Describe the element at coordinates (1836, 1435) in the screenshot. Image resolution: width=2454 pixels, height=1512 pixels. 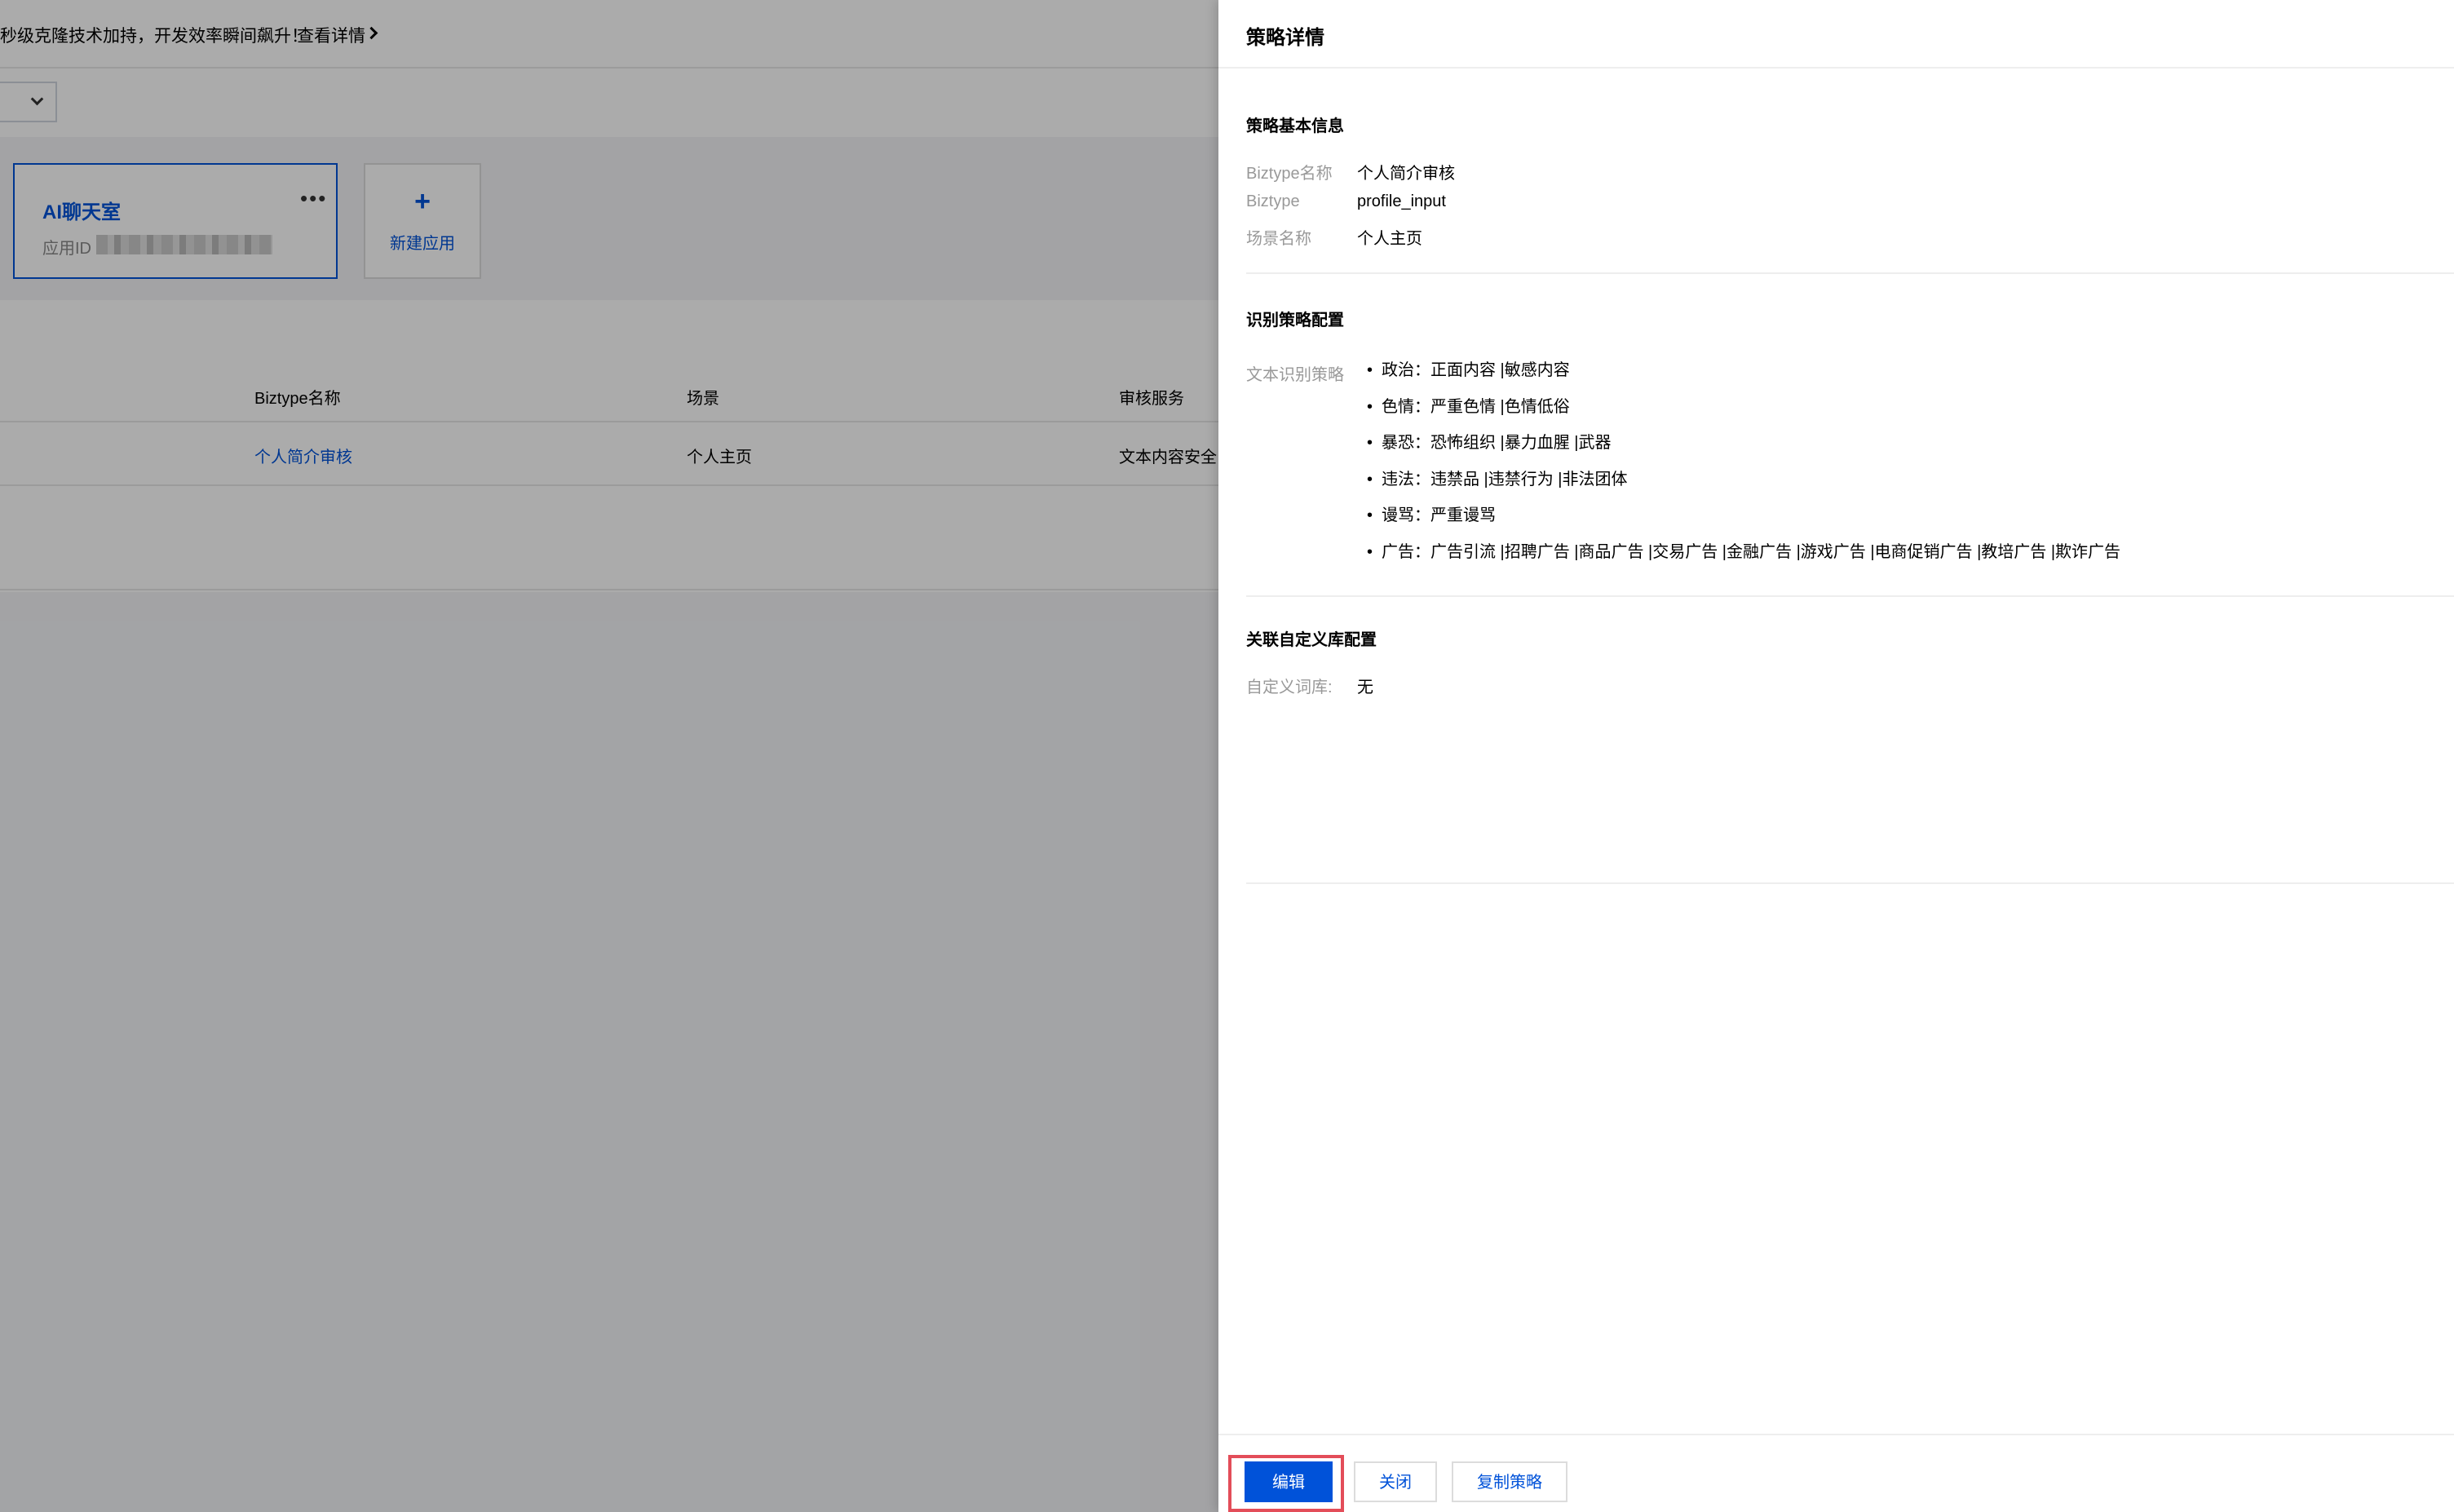
I see `drawer-footer-divider` at that location.